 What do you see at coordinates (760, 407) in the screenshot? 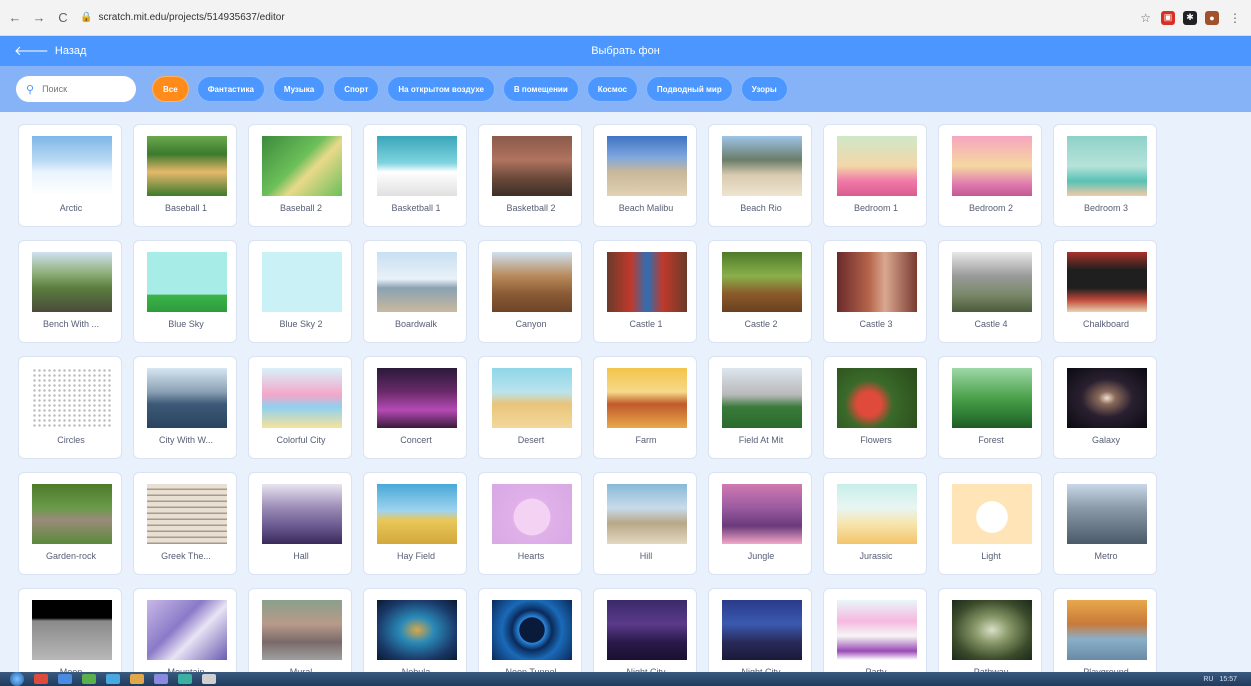
I see `backdrop-card: Field At Mit` at bounding box center [760, 407].